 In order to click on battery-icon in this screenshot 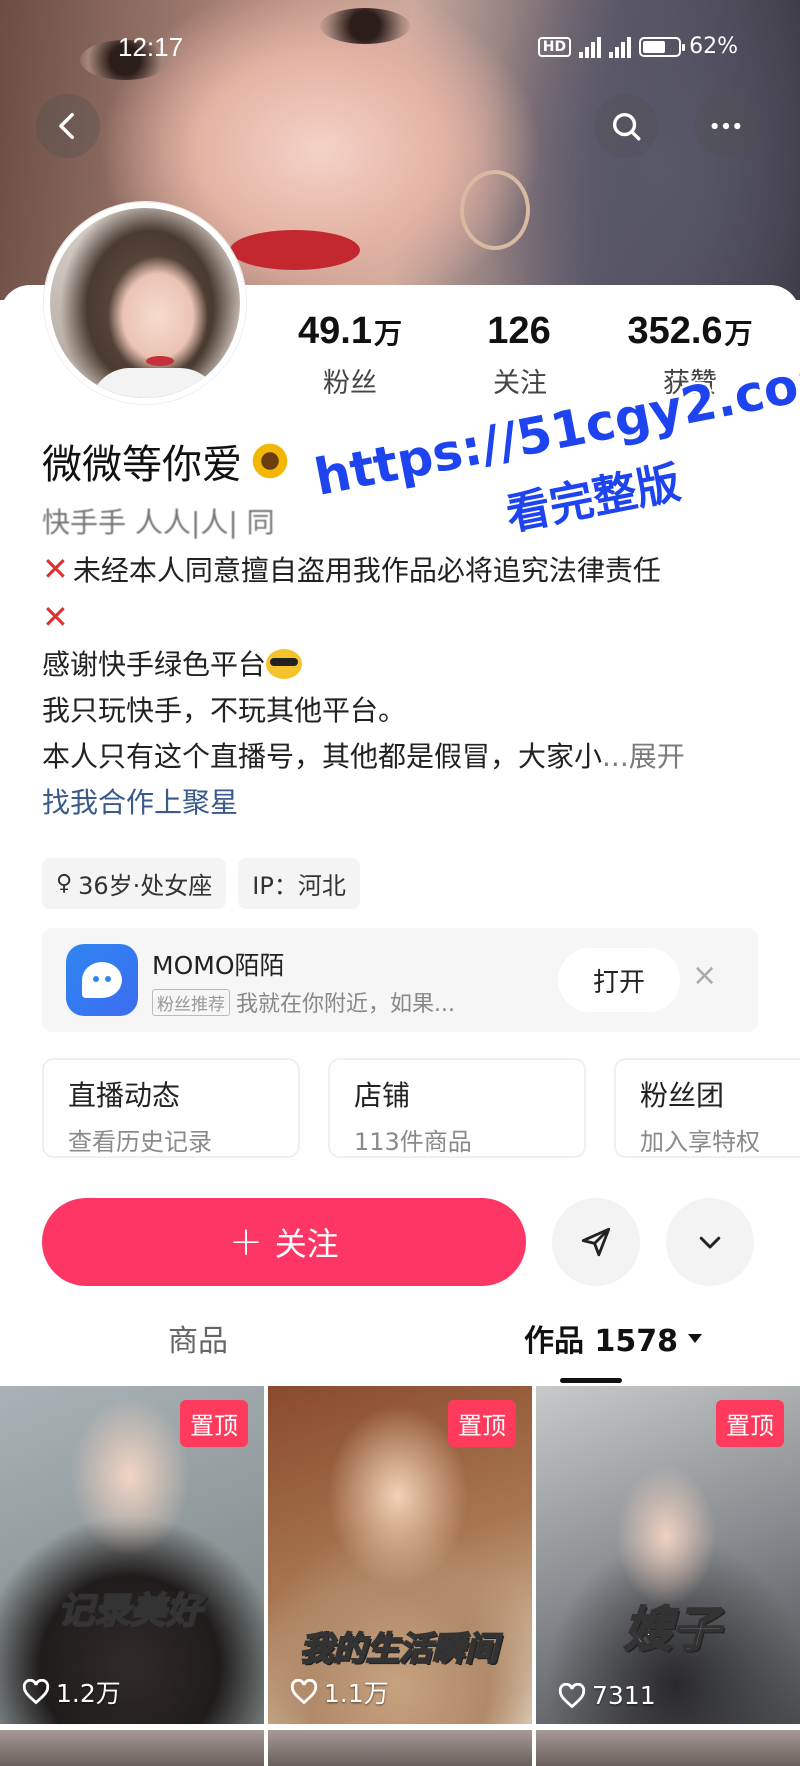, I will do `click(662, 46)`.